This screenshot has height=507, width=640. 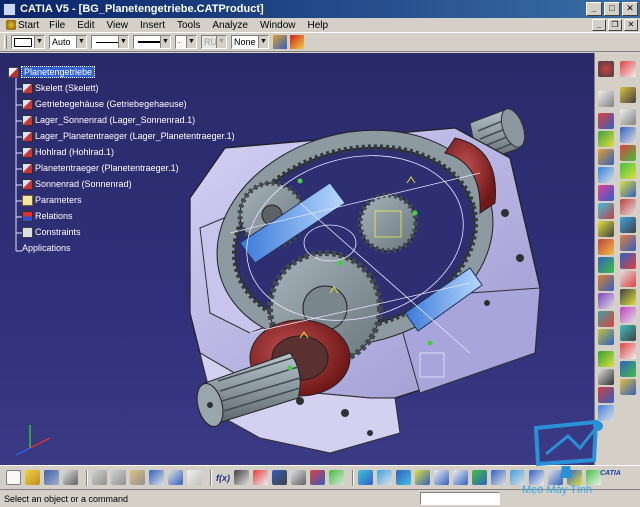 What do you see at coordinates (628, 135) in the screenshot?
I see `selective-load-icon` at bounding box center [628, 135].